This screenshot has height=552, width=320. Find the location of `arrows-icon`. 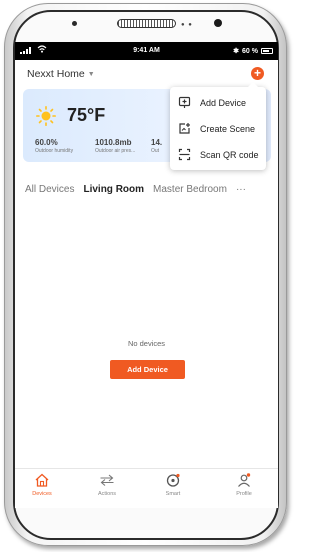

arrows-icon is located at coordinates (107, 480).